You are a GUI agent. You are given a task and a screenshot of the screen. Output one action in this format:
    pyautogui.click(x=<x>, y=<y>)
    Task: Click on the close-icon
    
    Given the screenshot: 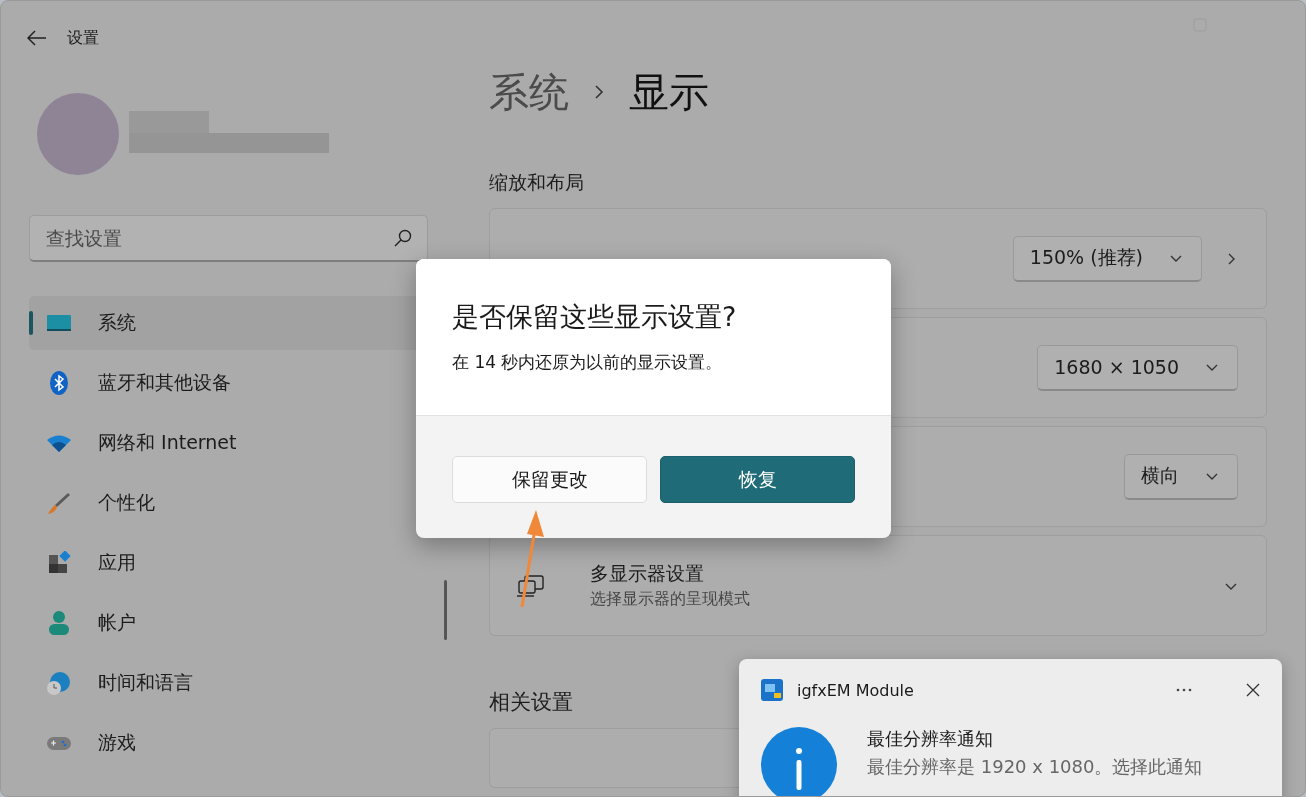 What is the action you would take?
    pyautogui.click(x=1253, y=690)
    